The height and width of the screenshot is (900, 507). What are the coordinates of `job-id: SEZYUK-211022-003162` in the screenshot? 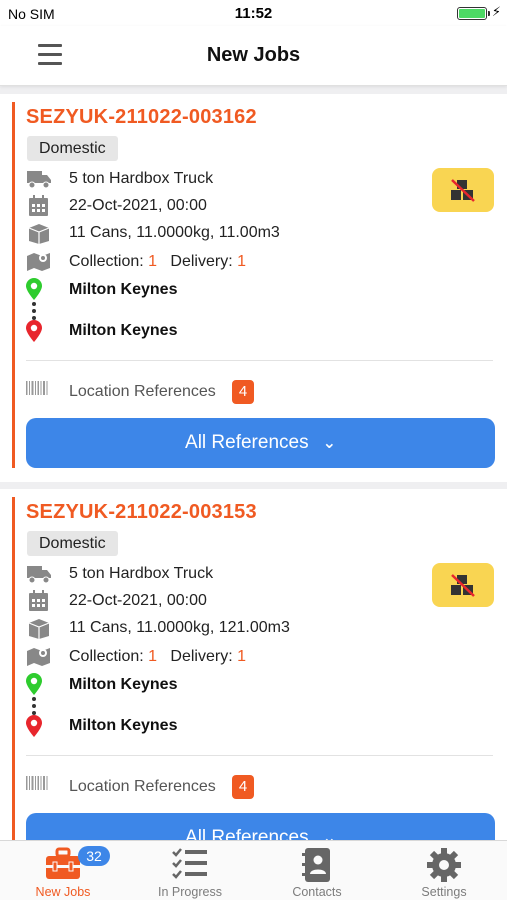 It's located at (141, 117).